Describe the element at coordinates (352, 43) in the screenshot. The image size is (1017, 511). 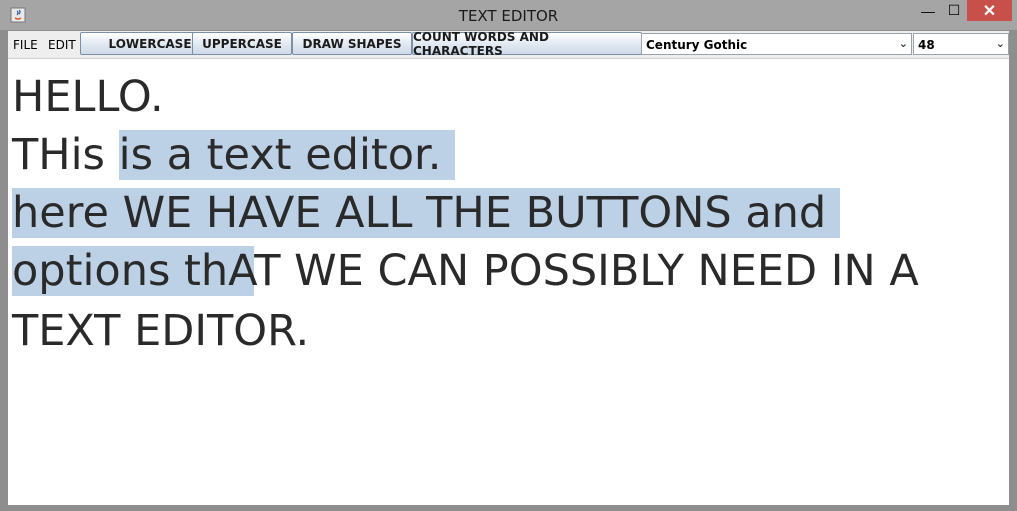
I see `draw-shapes-button: DRAW SHAPES` at that location.